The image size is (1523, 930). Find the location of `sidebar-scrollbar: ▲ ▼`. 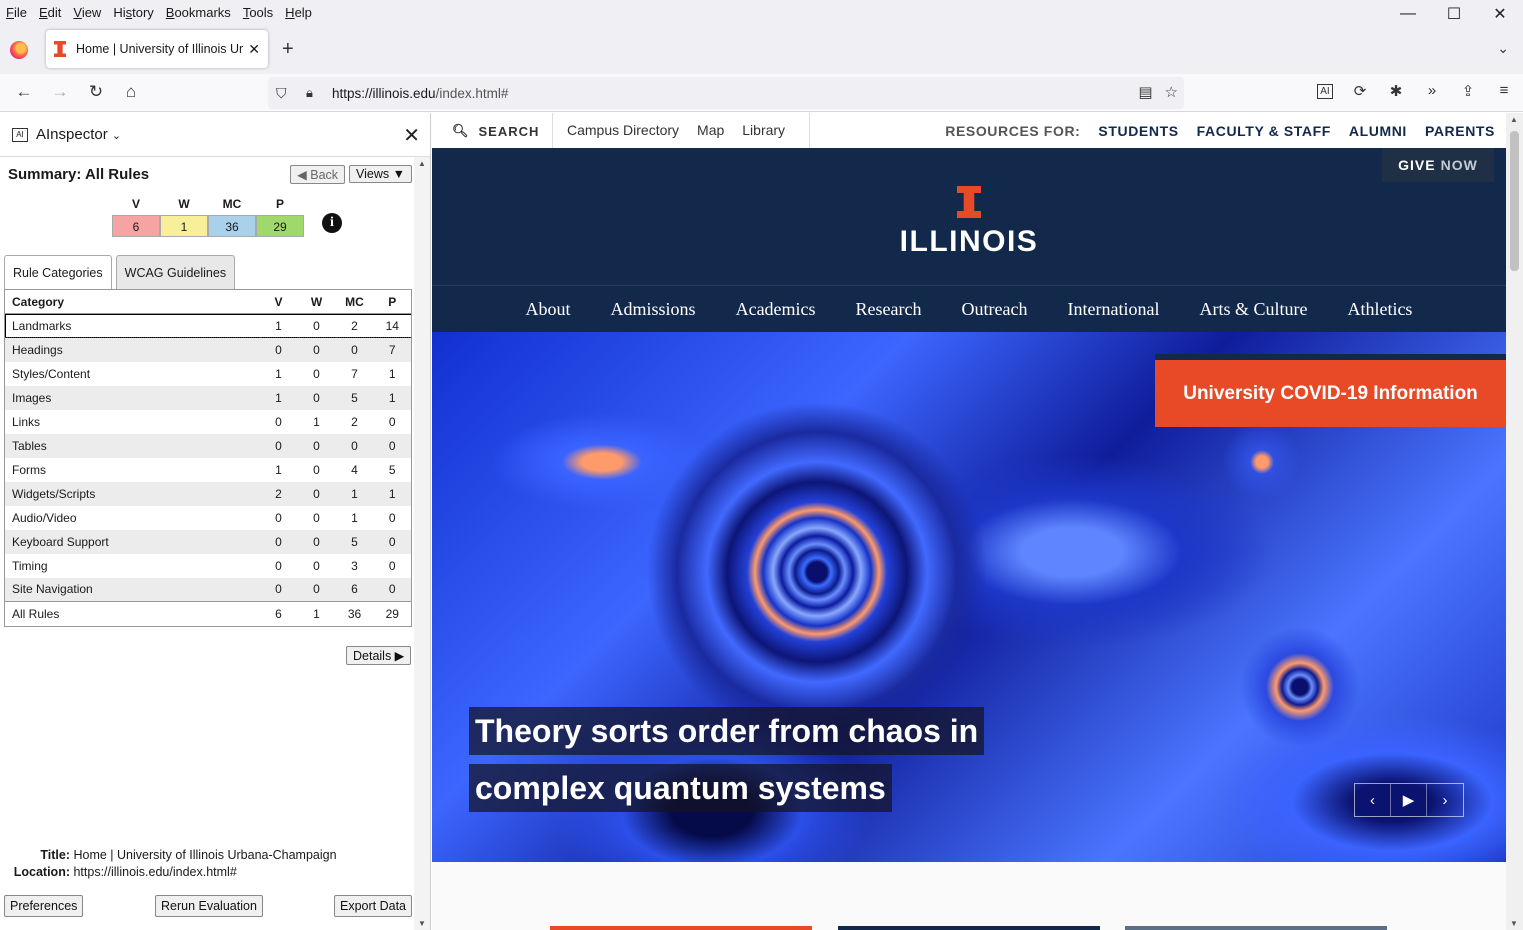

sidebar-scrollbar: ▲ ▼ is located at coordinates (422, 543).